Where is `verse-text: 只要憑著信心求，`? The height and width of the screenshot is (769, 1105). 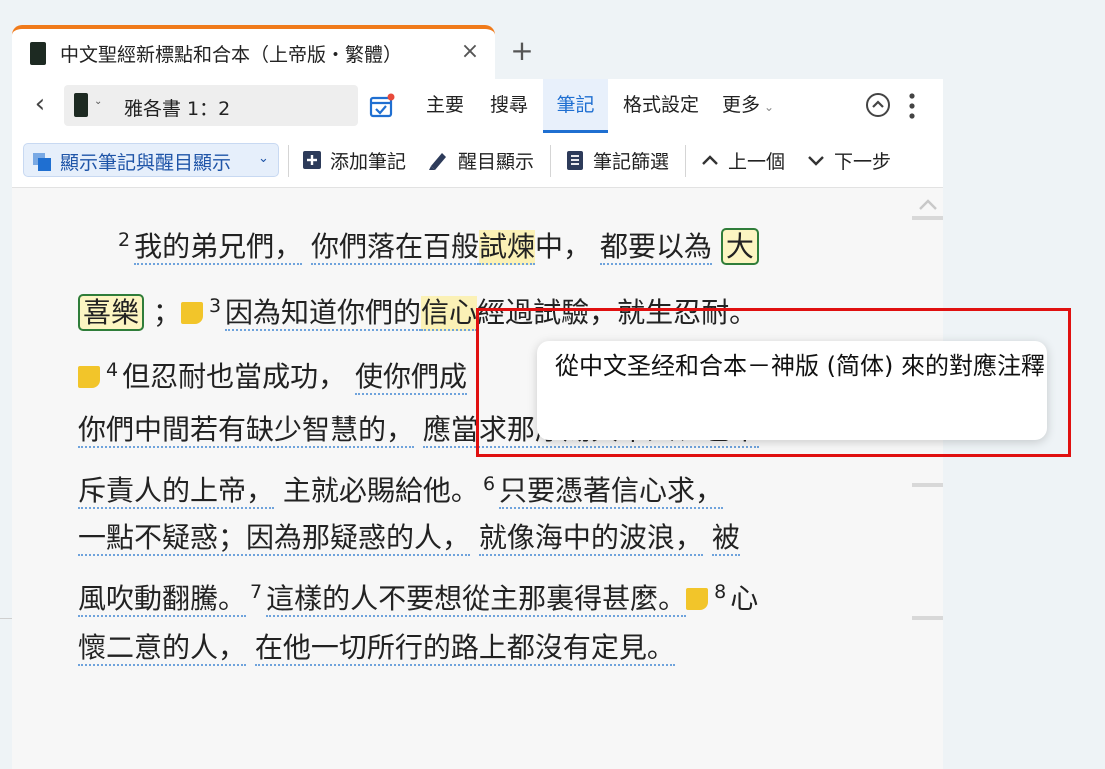 verse-text: 只要憑著信心求， is located at coordinates (611, 491).